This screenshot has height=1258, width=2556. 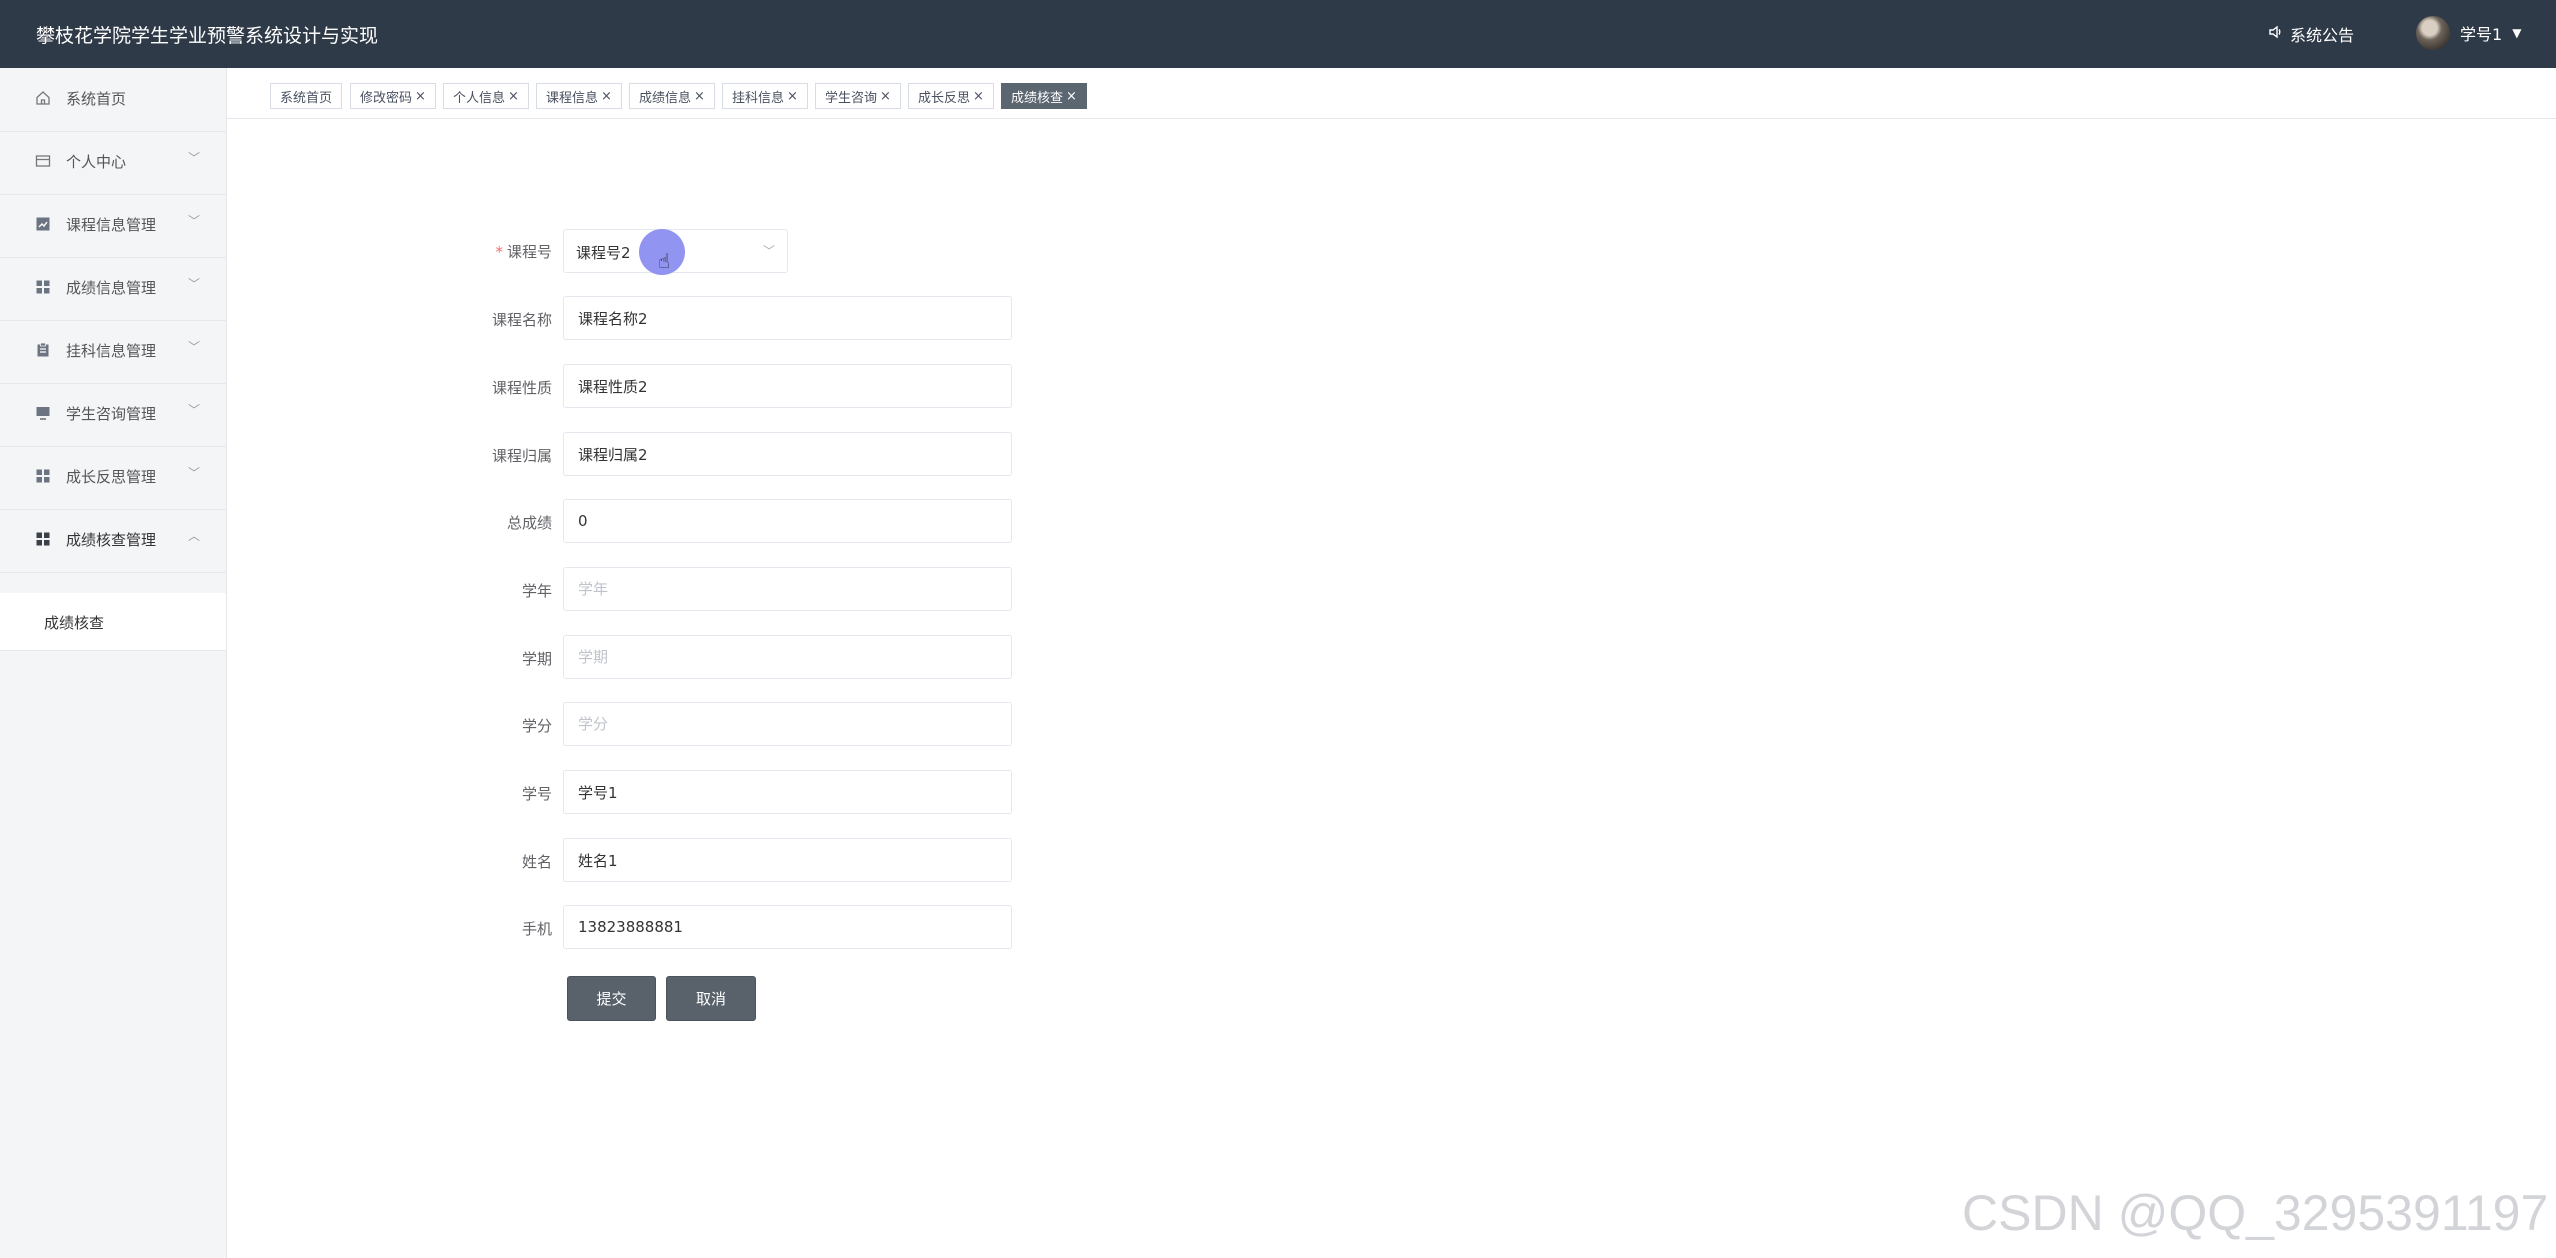 What do you see at coordinates (1037, 98) in the screenshot?
I see `tab-label: 成绩核查` at bounding box center [1037, 98].